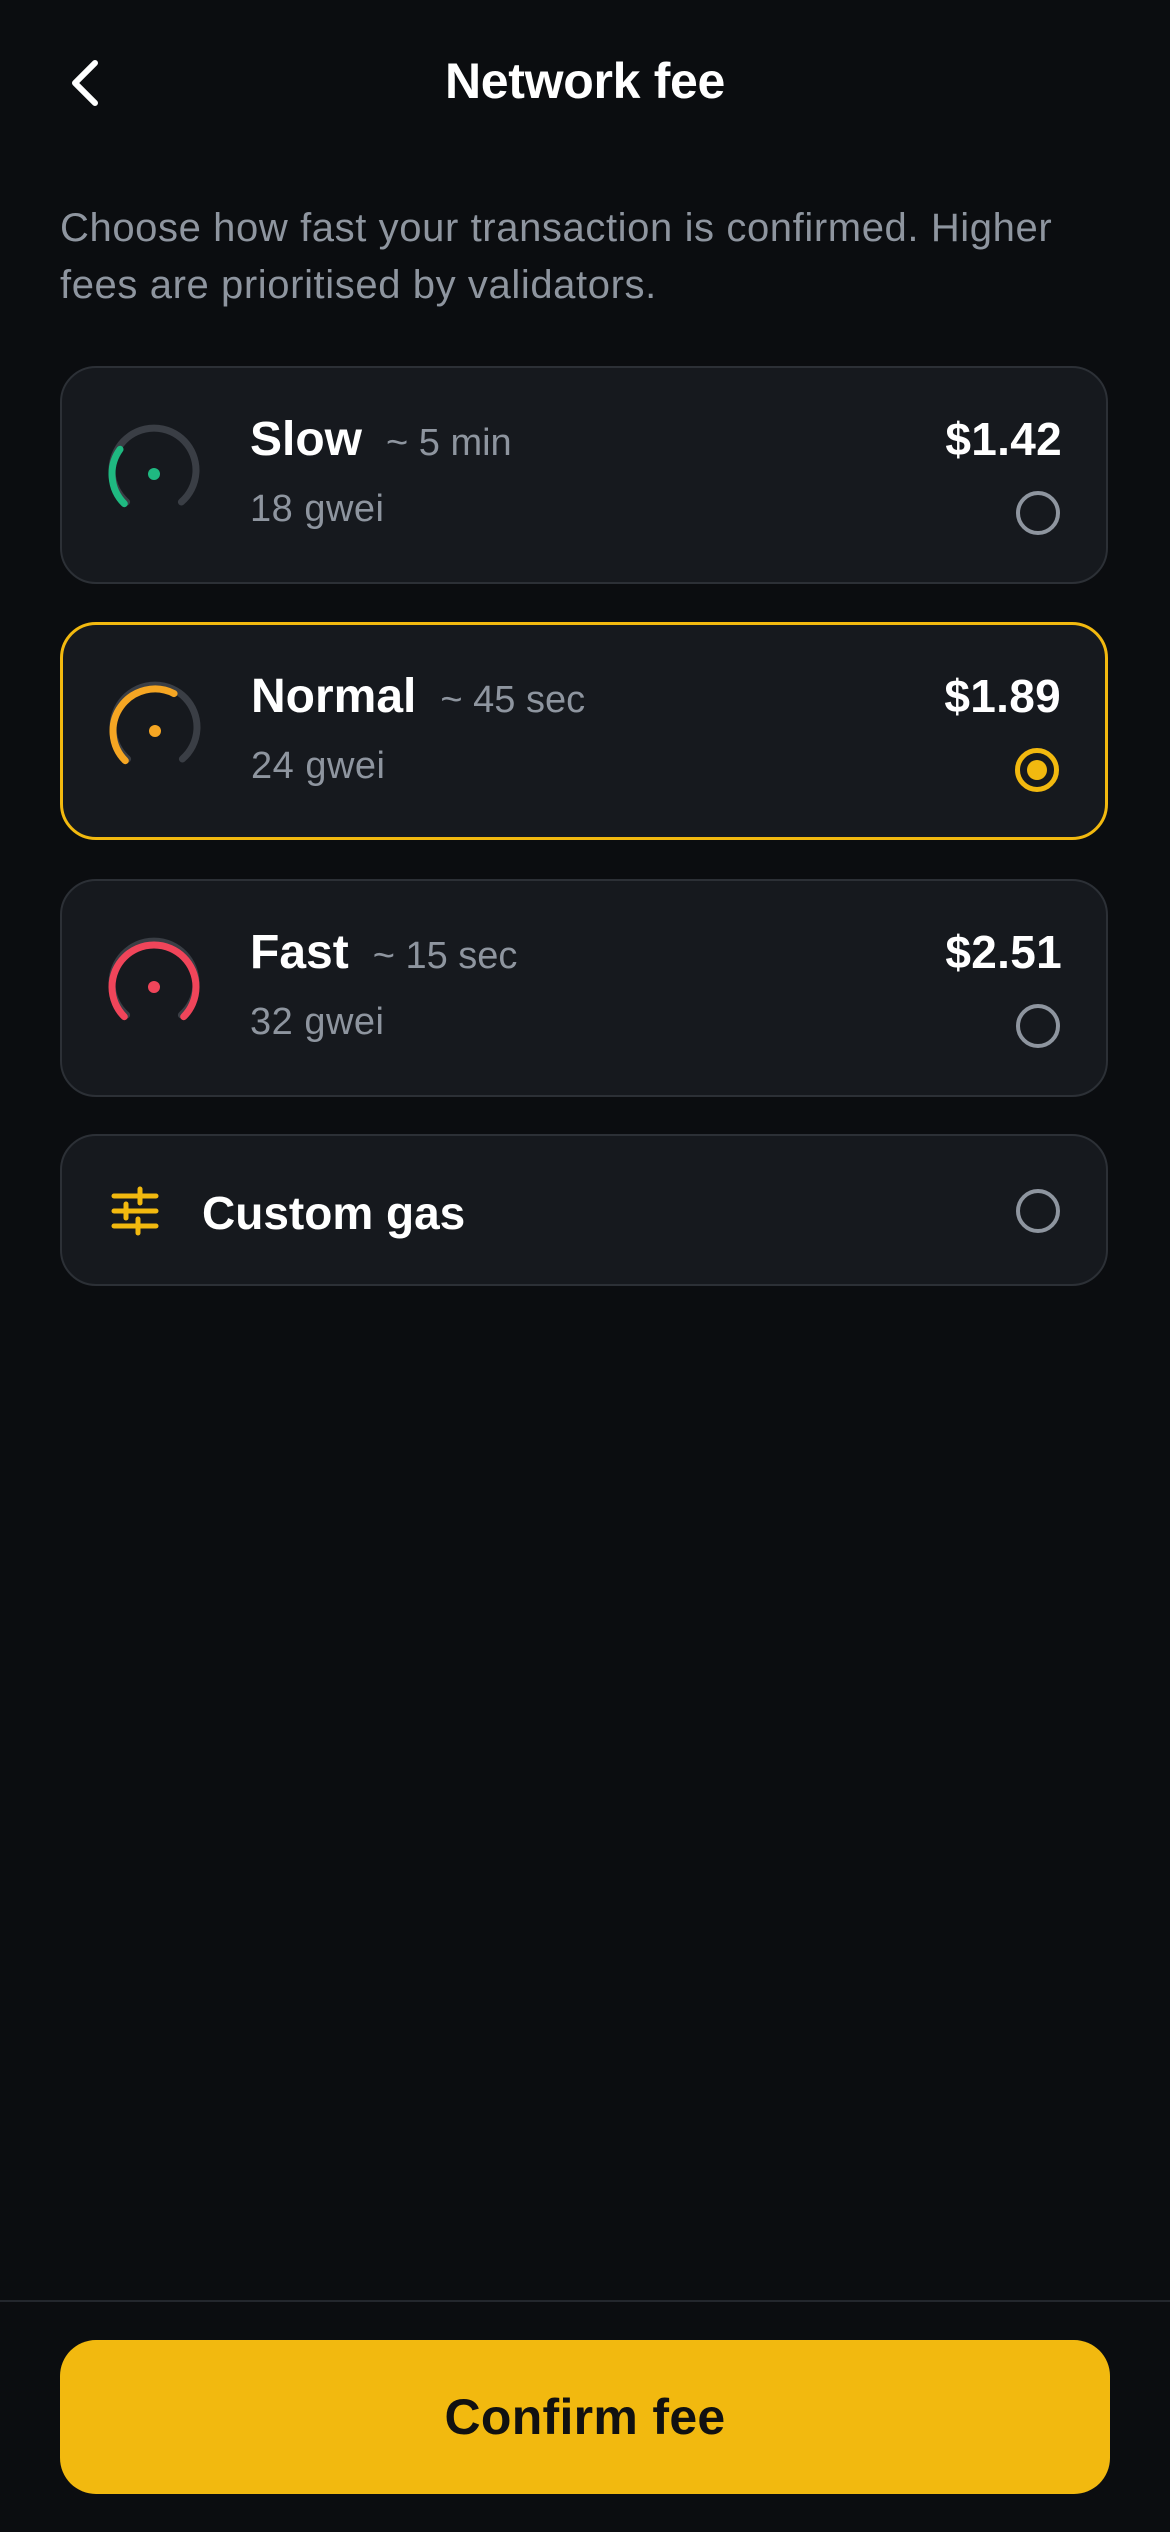 The height and width of the screenshot is (2532, 1170). Describe the element at coordinates (585, 81) in the screenshot. I see `page-title: Network fee` at that location.